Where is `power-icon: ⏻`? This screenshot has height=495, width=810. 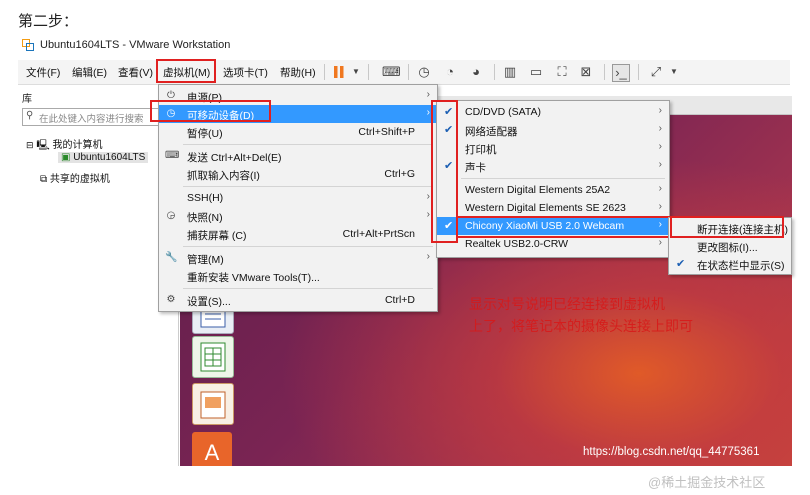
power-icon: ⏻ is located at coordinates (171, 95).